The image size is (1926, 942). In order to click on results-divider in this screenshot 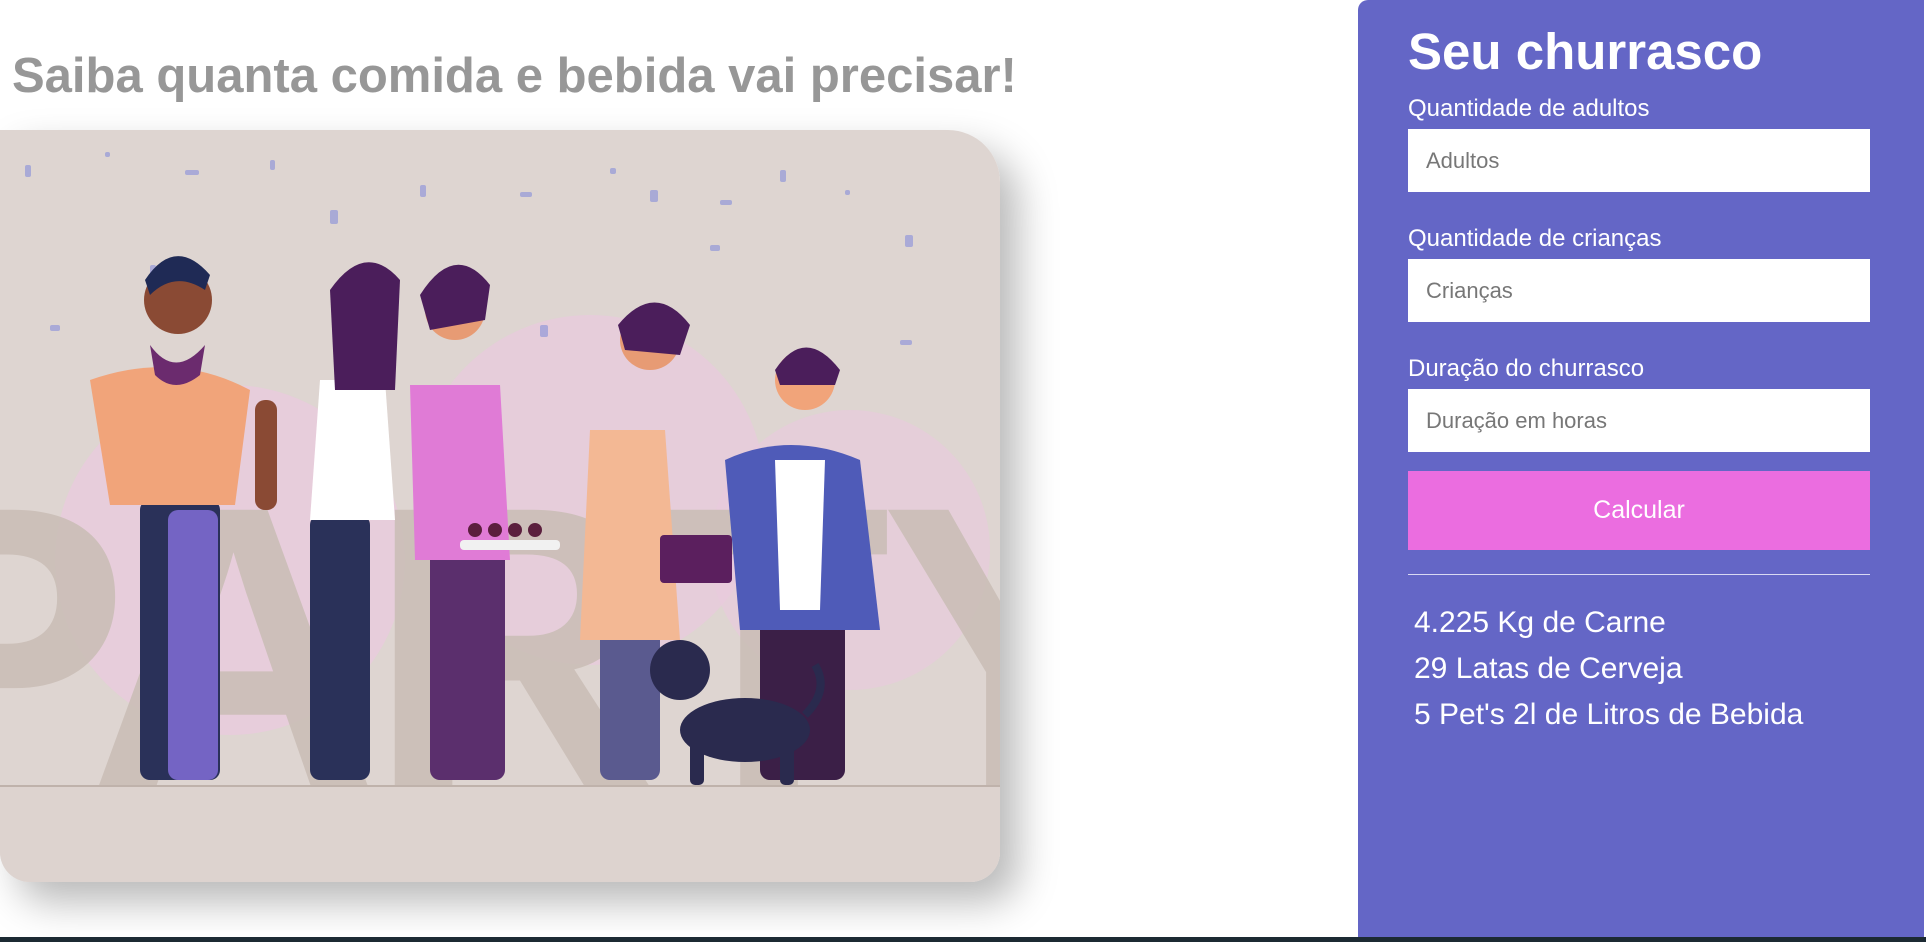, I will do `click(1639, 574)`.